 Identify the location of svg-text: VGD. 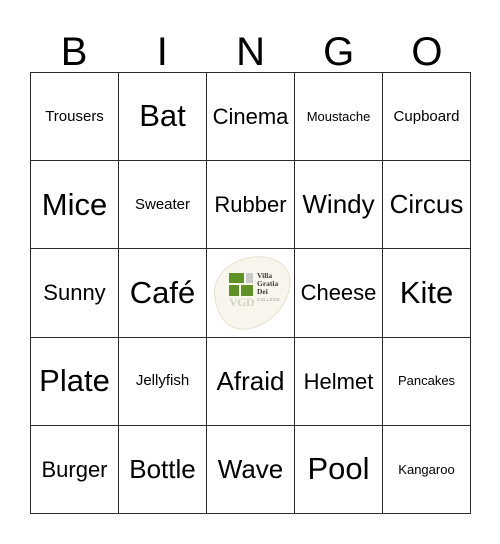
(242, 301).